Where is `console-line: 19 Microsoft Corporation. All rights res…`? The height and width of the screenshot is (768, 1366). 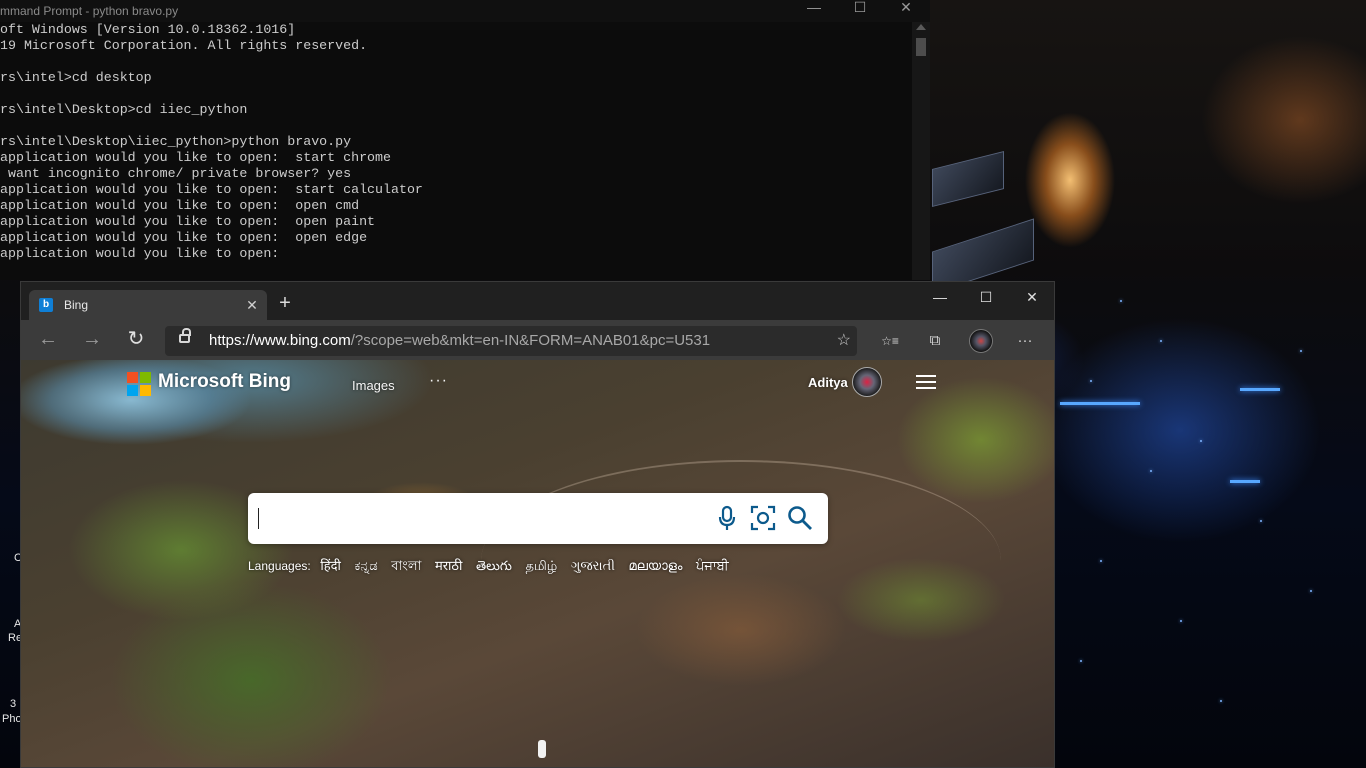 console-line: 19 Microsoft Corporation. All rights res… is located at coordinates (184, 45).